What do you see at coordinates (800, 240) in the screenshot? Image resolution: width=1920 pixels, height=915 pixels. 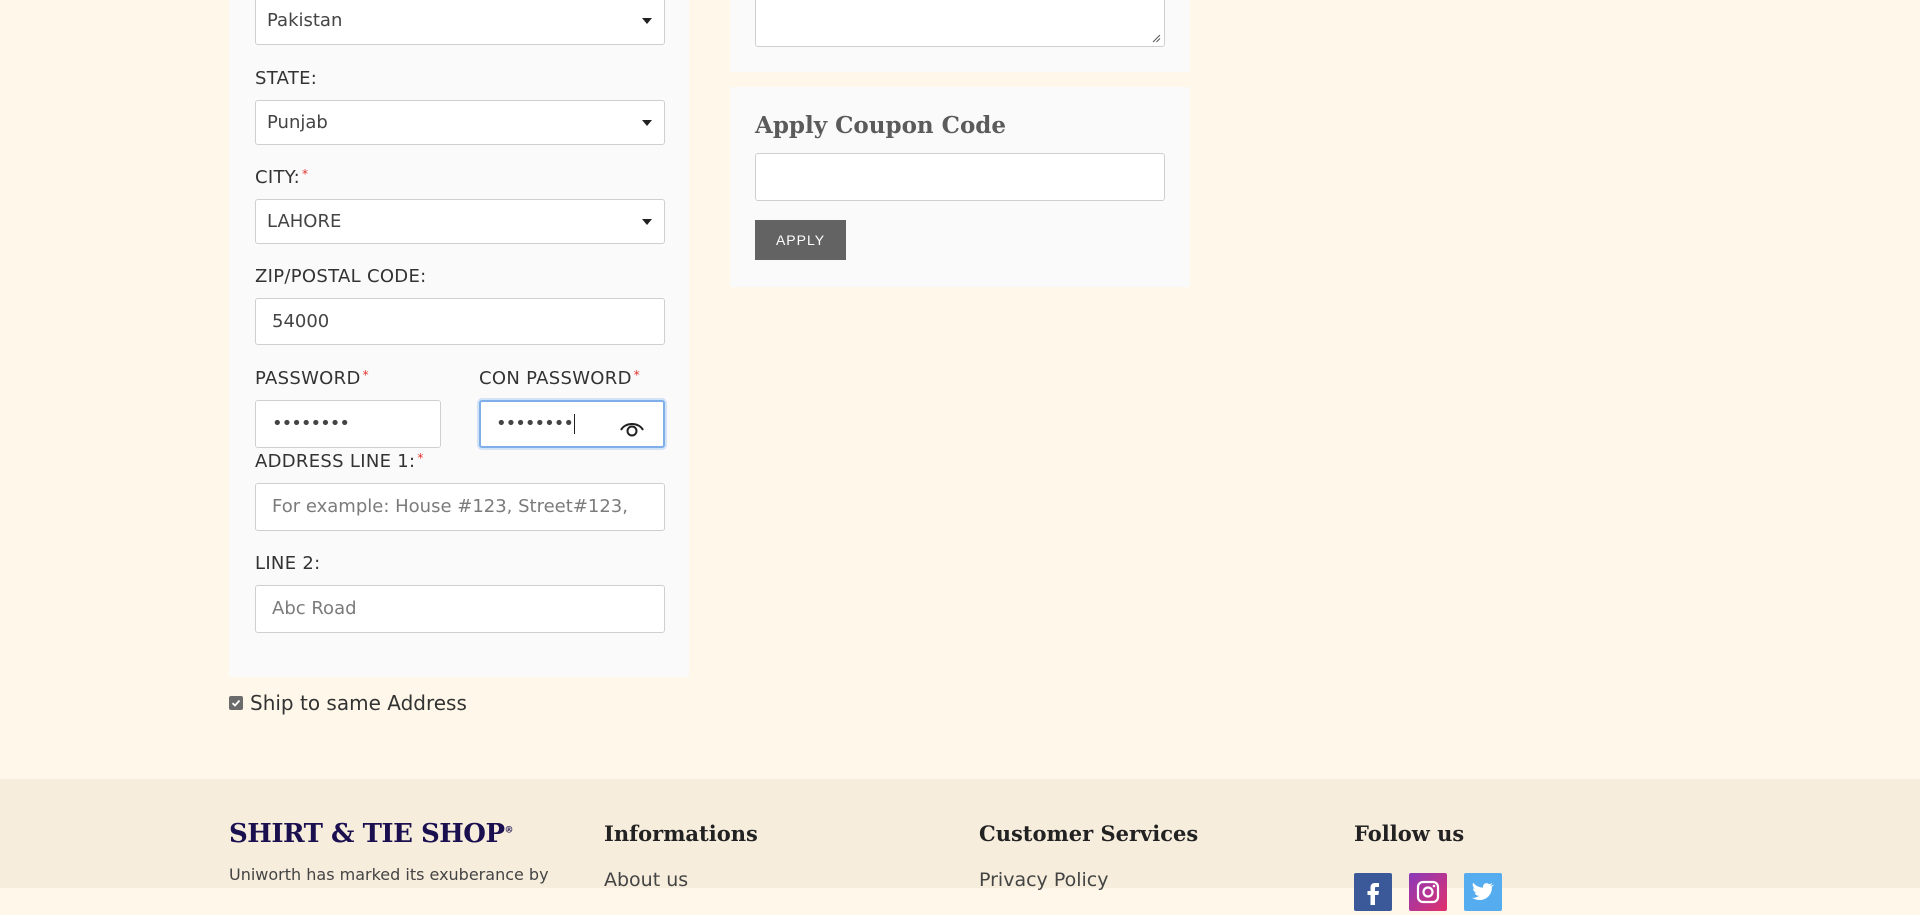 I see `apply-coupon-button: APPLY` at bounding box center [800, 240].